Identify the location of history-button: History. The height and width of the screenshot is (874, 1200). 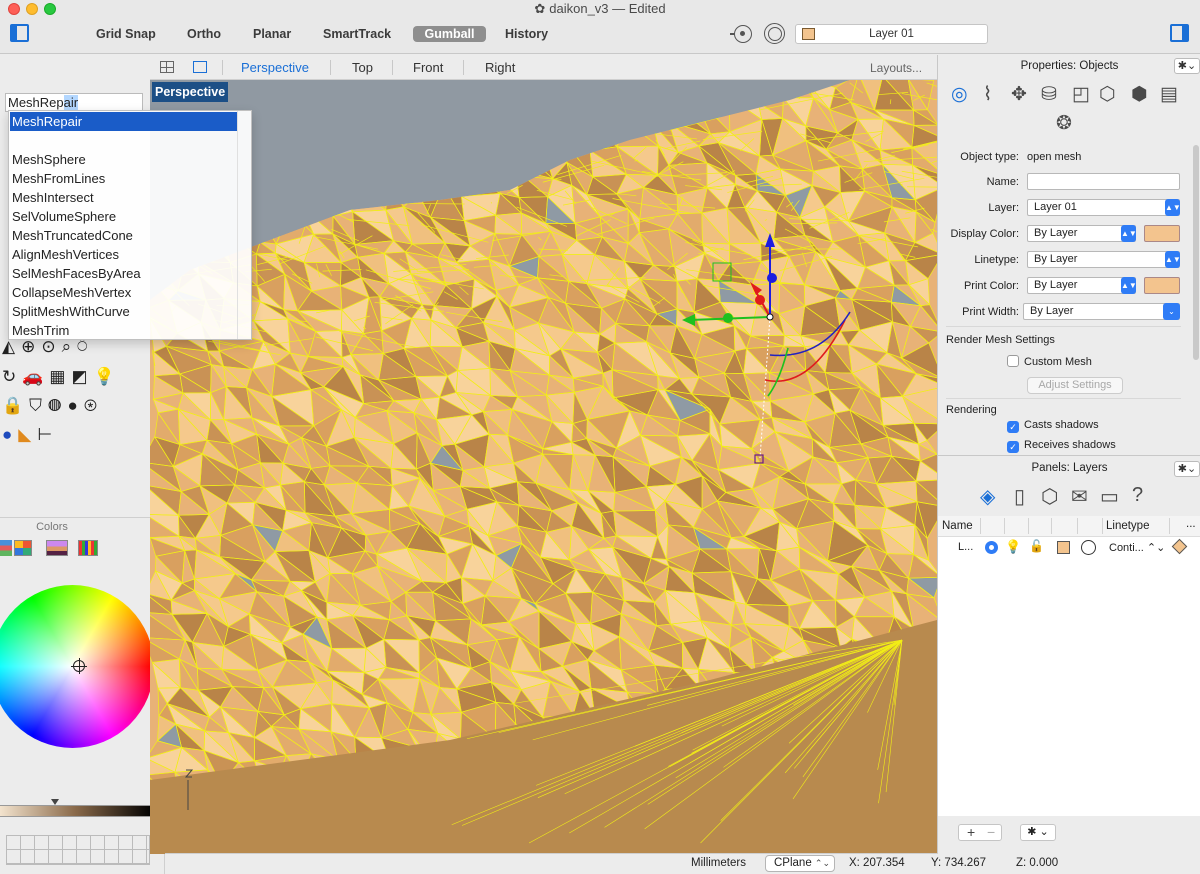
(526, 34).